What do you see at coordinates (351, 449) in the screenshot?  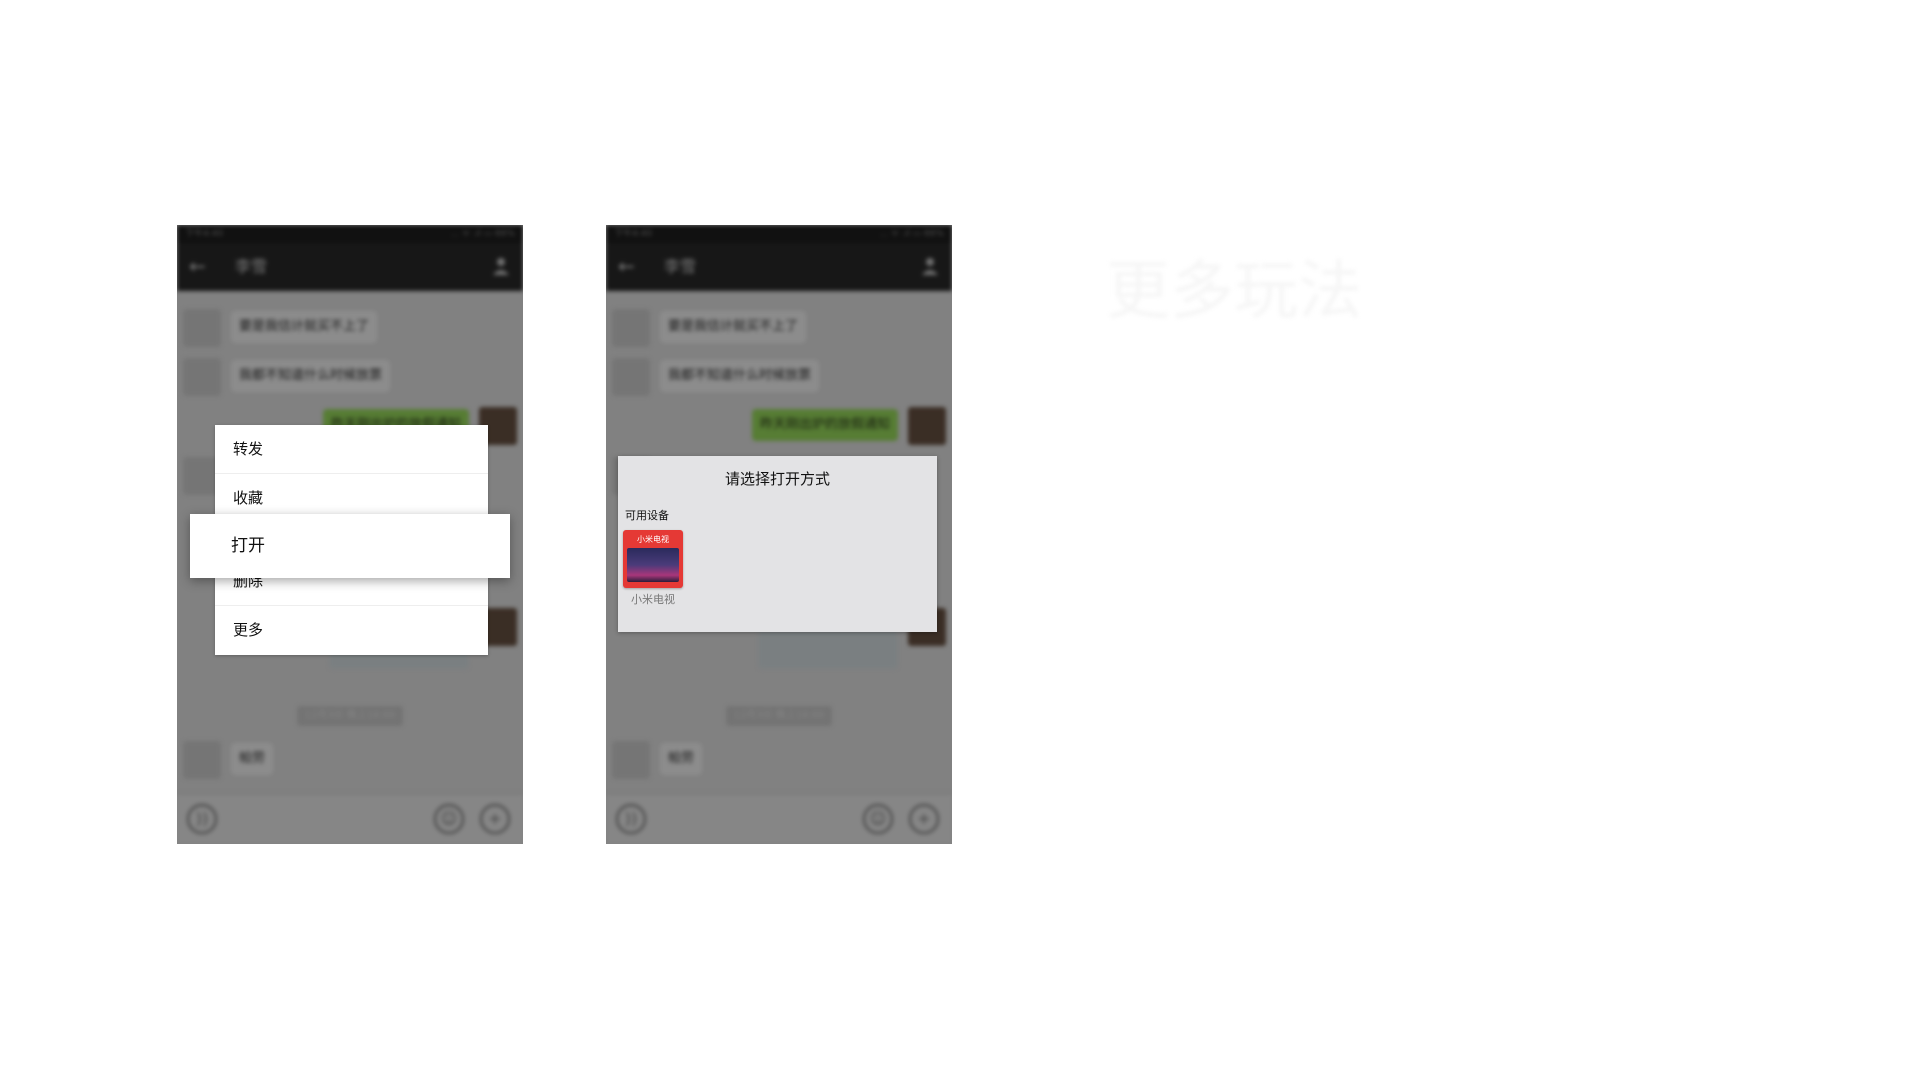 I see `menu-item-forward: 转发` at bounding box center [351, 449].